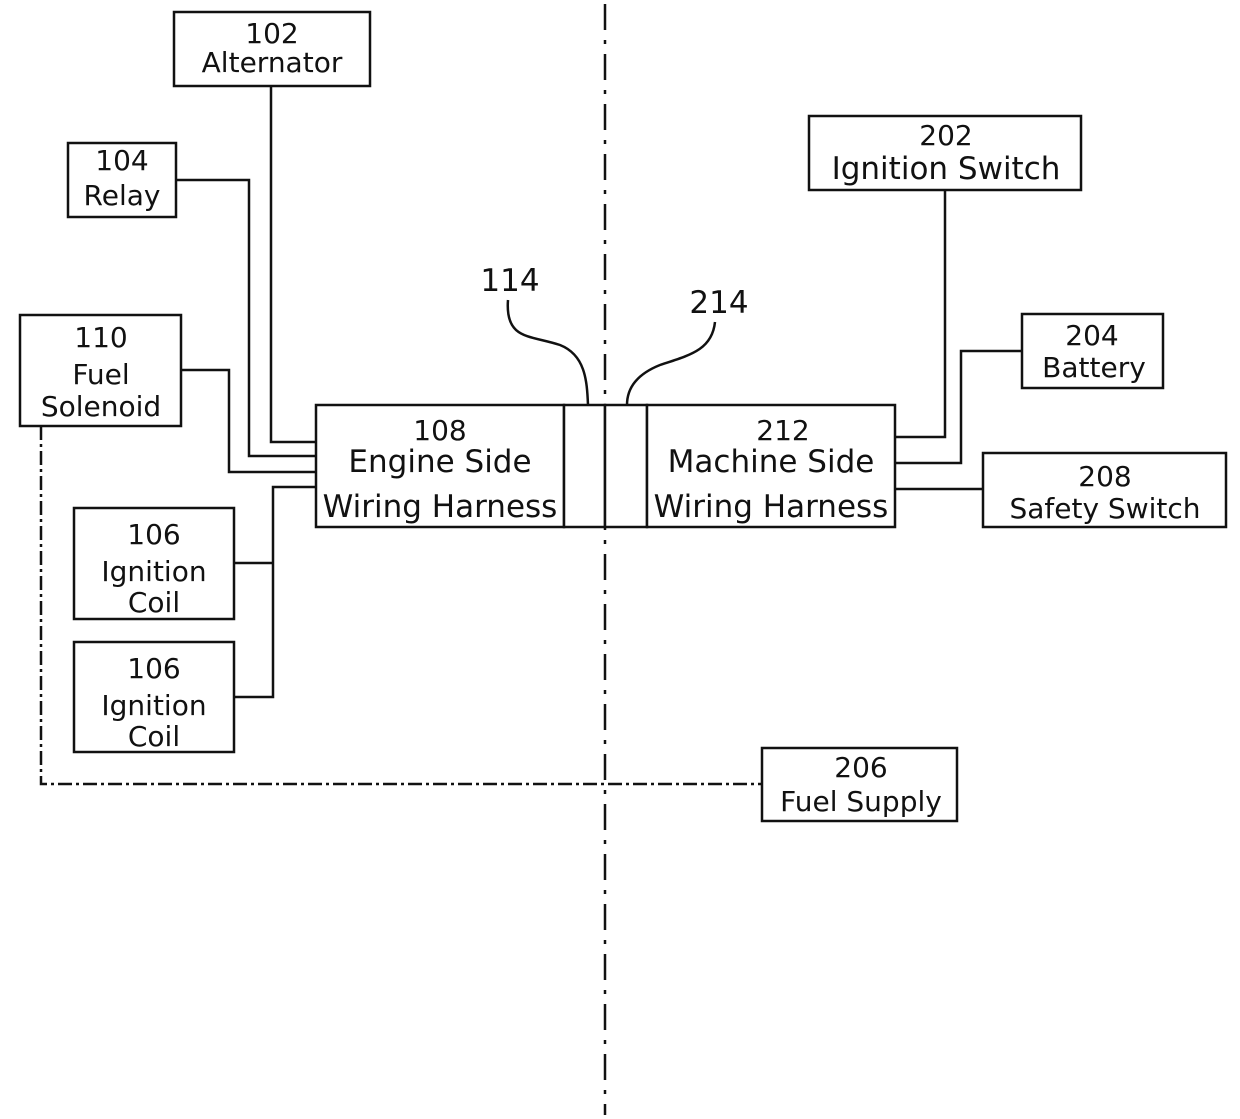 This screenshot has height=1119, width=1240. I want to click on component-alternator: 102 Alternator, so click(272, 49).